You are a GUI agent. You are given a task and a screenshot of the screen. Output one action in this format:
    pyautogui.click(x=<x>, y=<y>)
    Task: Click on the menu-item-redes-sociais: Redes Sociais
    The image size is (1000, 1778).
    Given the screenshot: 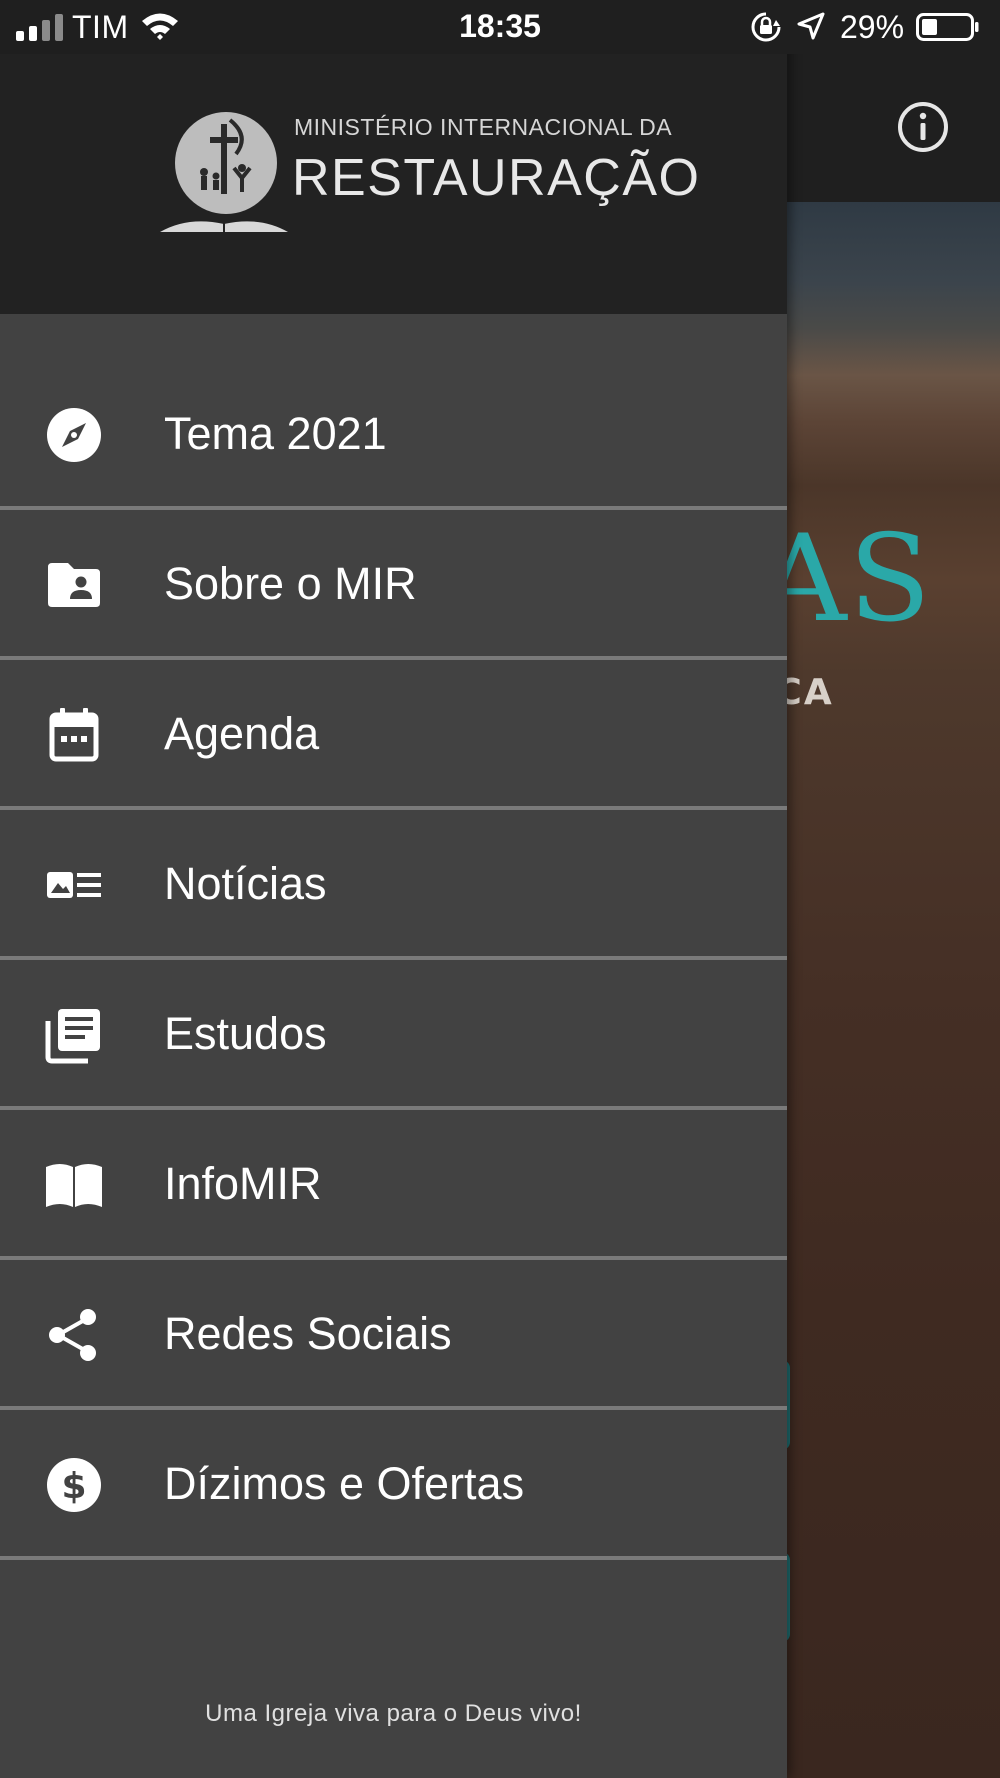 What is the action you would take?
    pyautogui.click(x=393, y=1335)
    